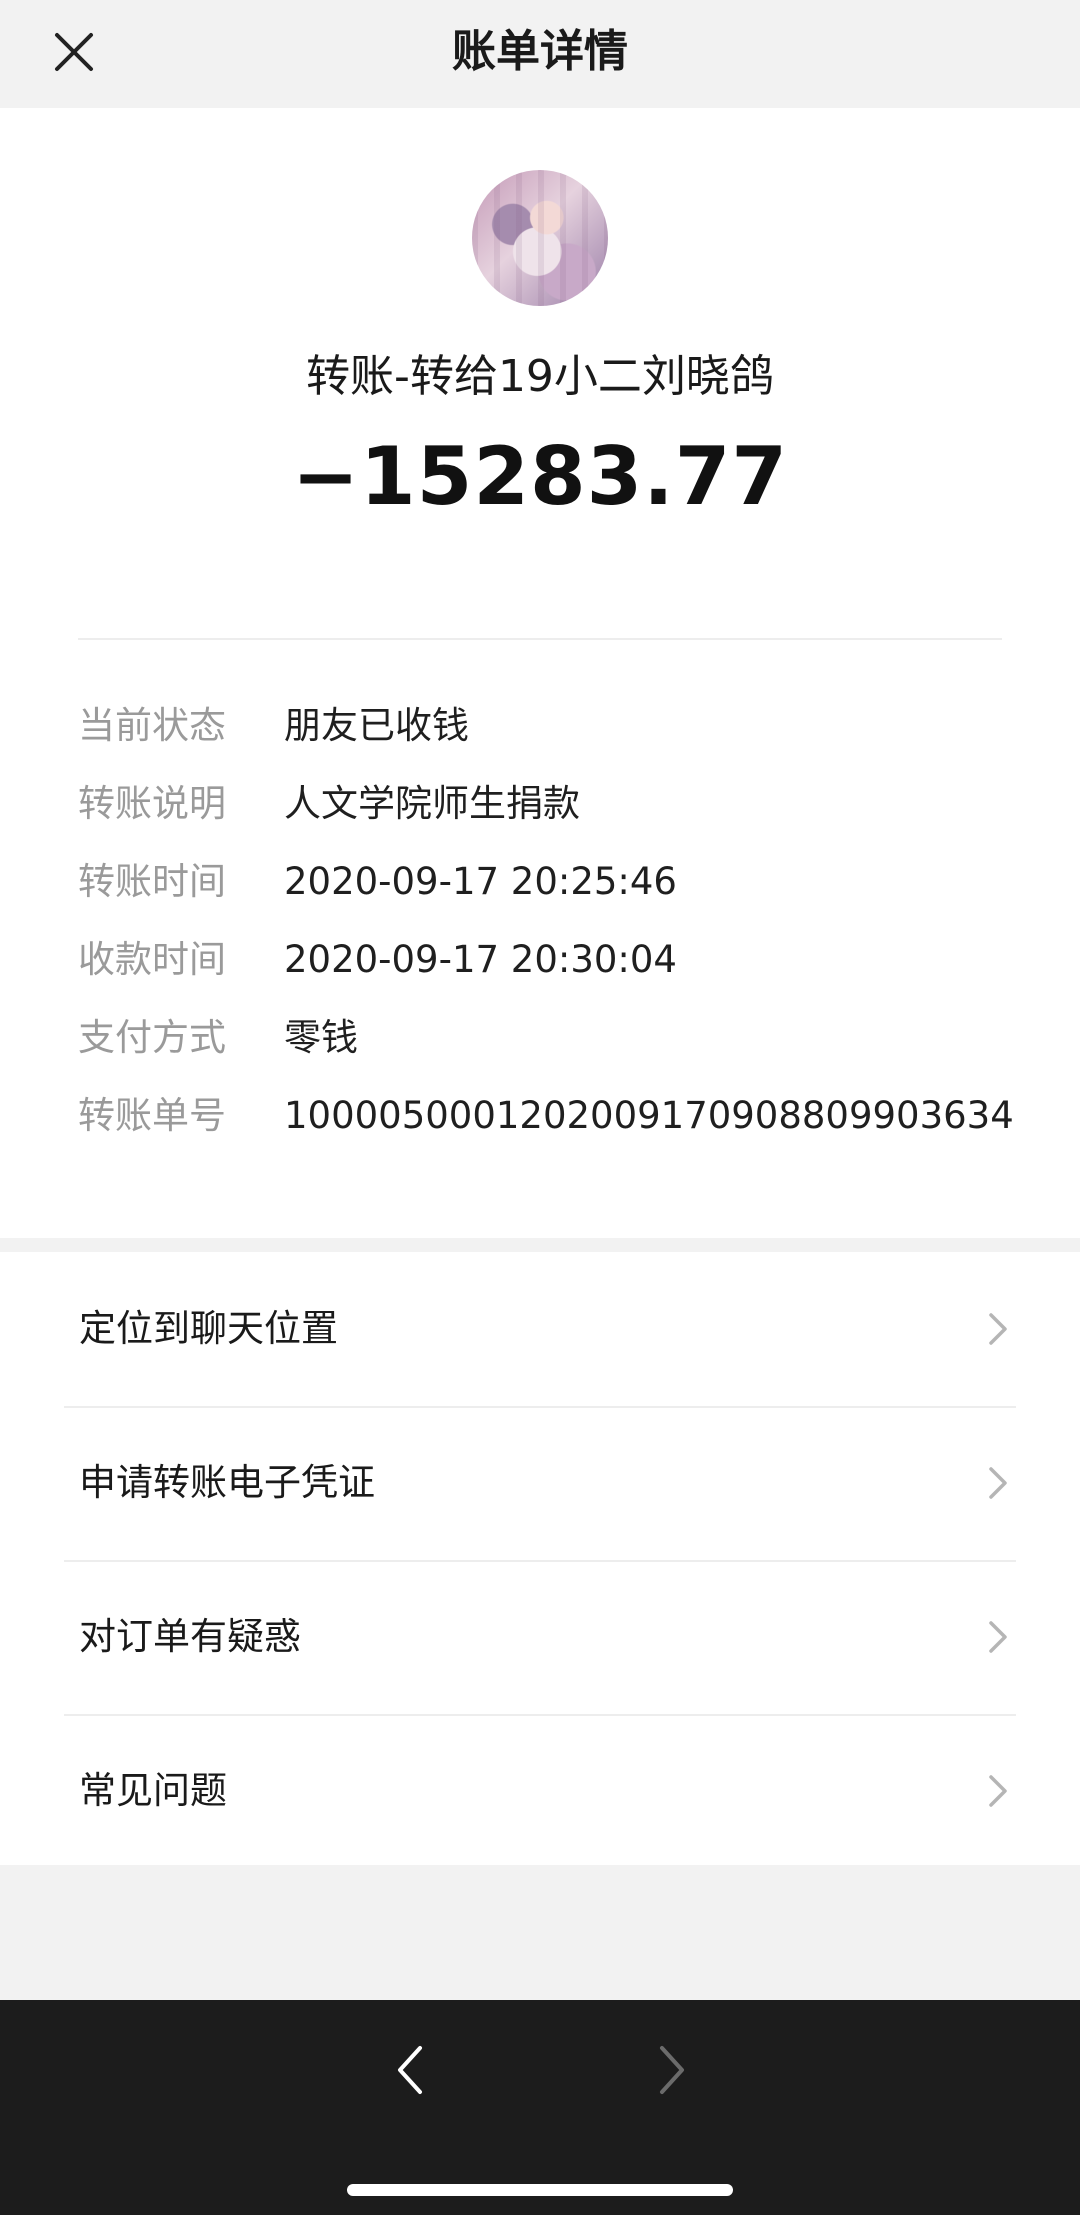 This screenshot has width=1080, height=2215. What do you see at coordinates (480, 881) in the screenshot?
I see `detail-value: 2020-09-17 20:25:46` at bounding box center [480, 881].